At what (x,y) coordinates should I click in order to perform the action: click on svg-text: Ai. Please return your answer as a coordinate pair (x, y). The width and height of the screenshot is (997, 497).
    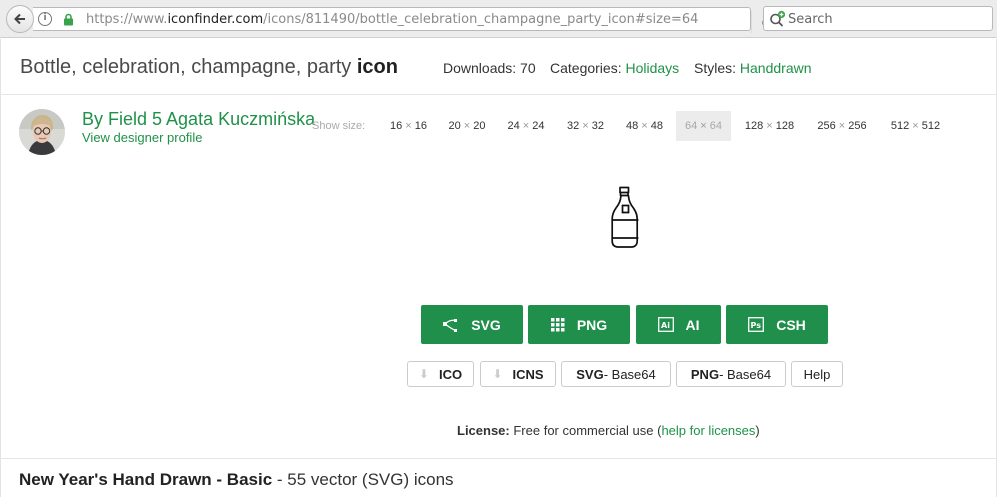
    Looking at the image, I should click on (665, 325).